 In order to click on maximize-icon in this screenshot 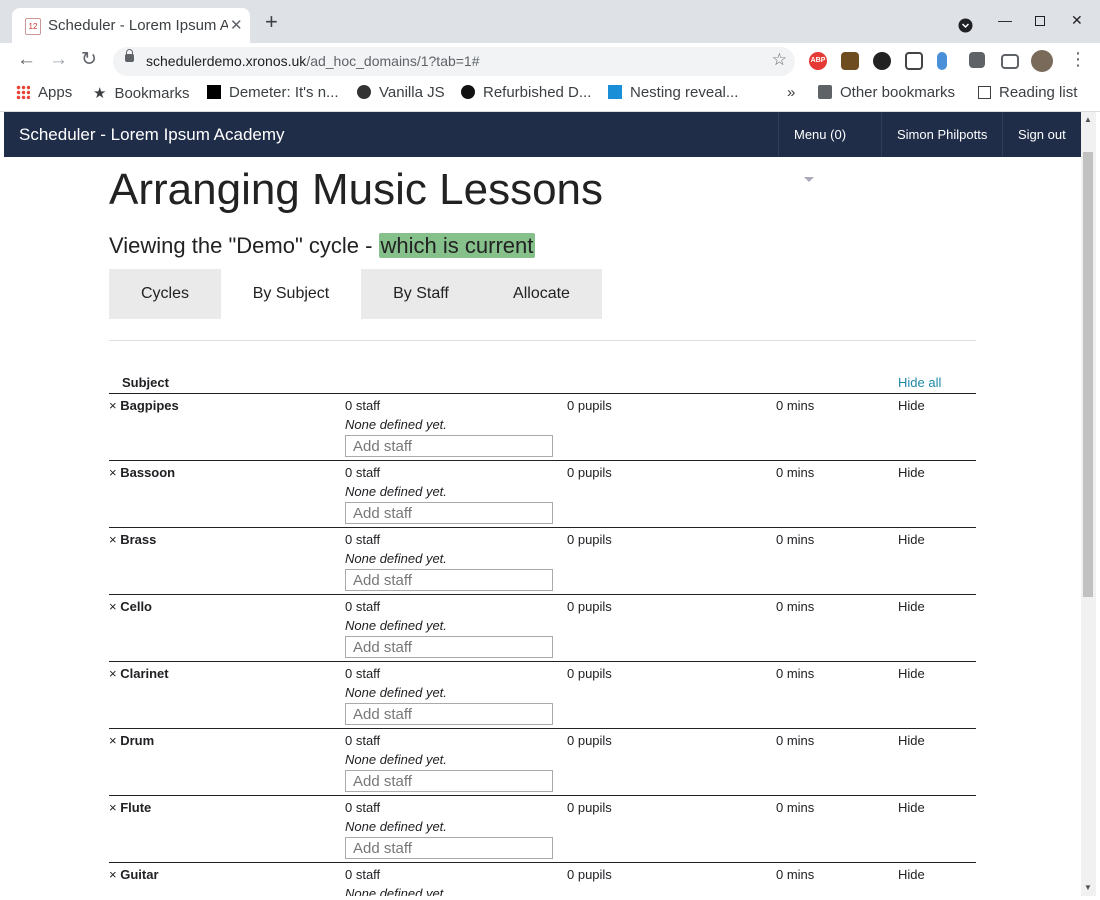, I will do `click(1040, 21)`.